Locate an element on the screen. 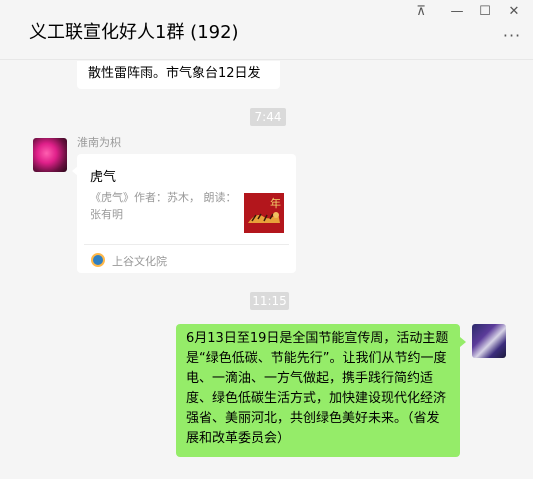  divider is located at coordinates (186, 244).